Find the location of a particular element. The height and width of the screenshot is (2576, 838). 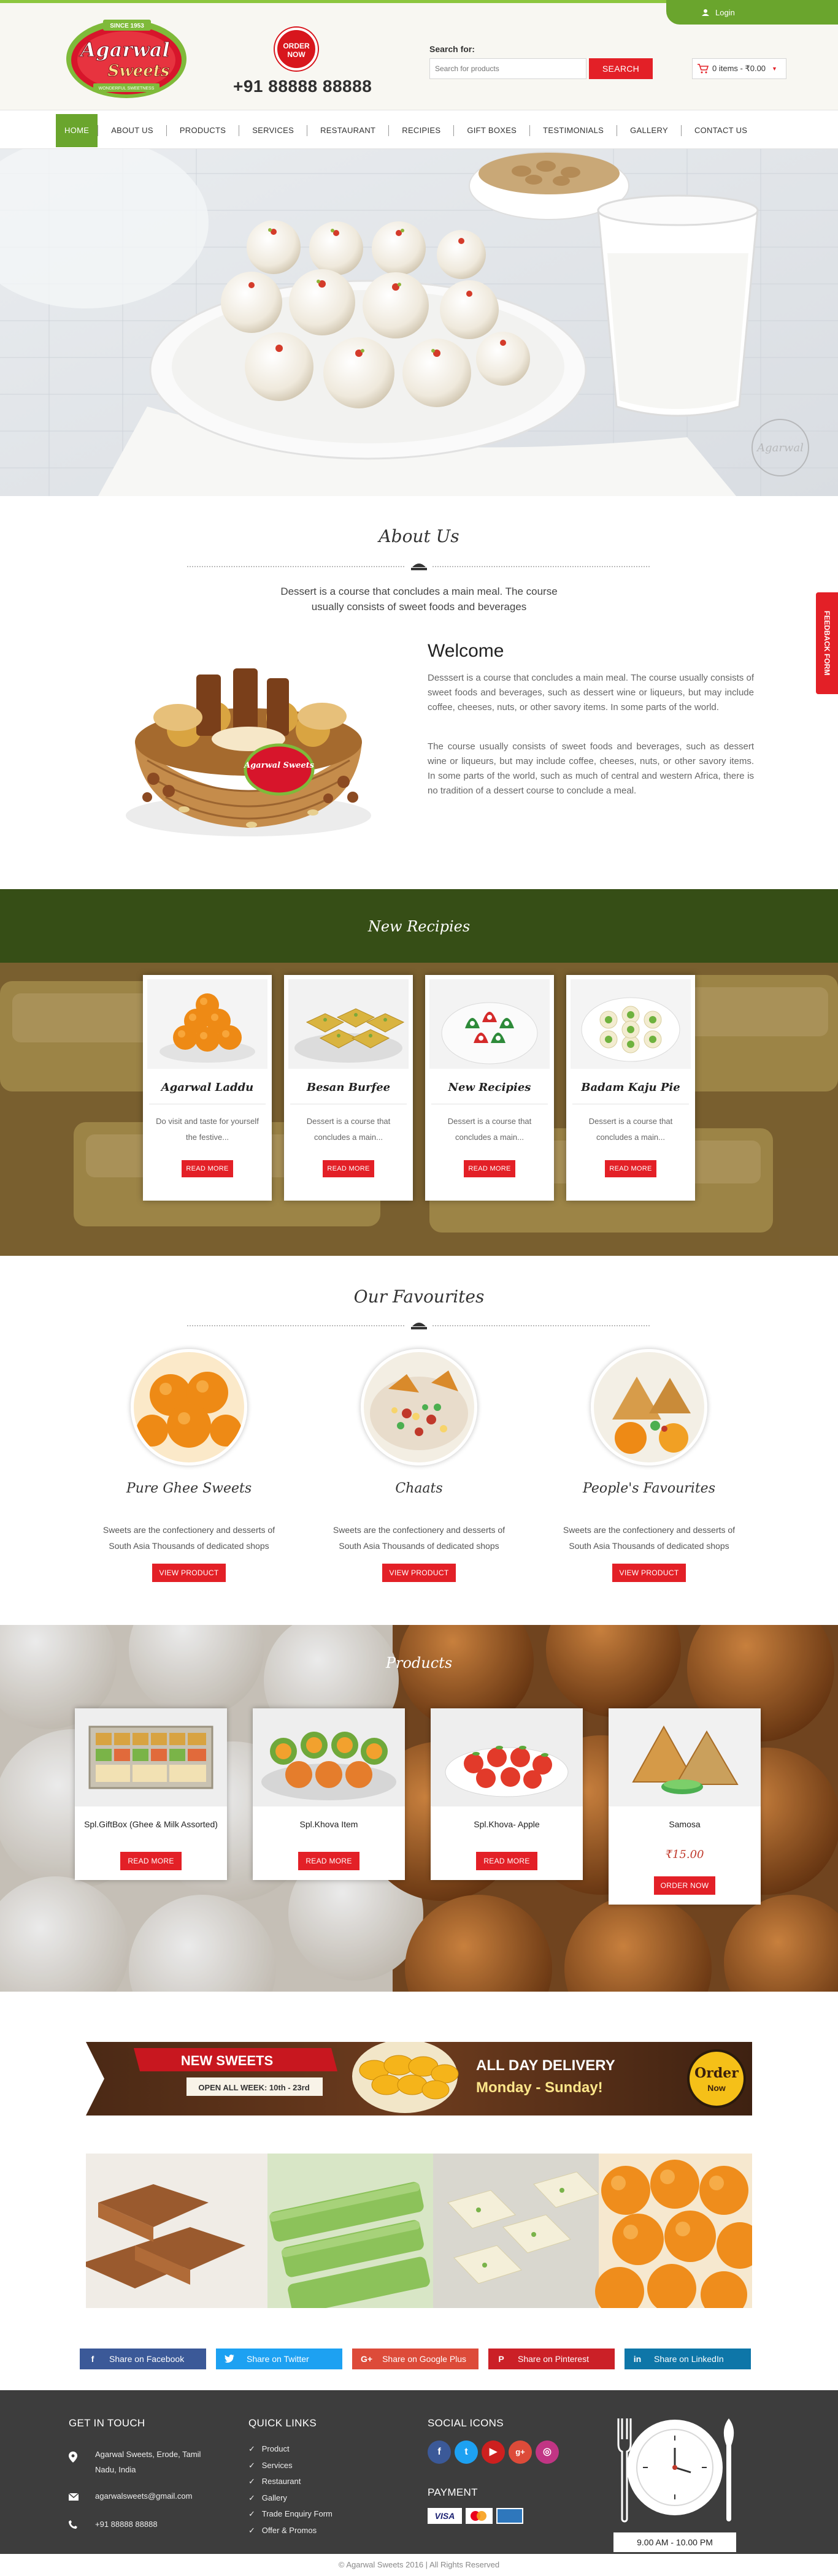

map-pin-icon is located at coordinates (73, 2457).